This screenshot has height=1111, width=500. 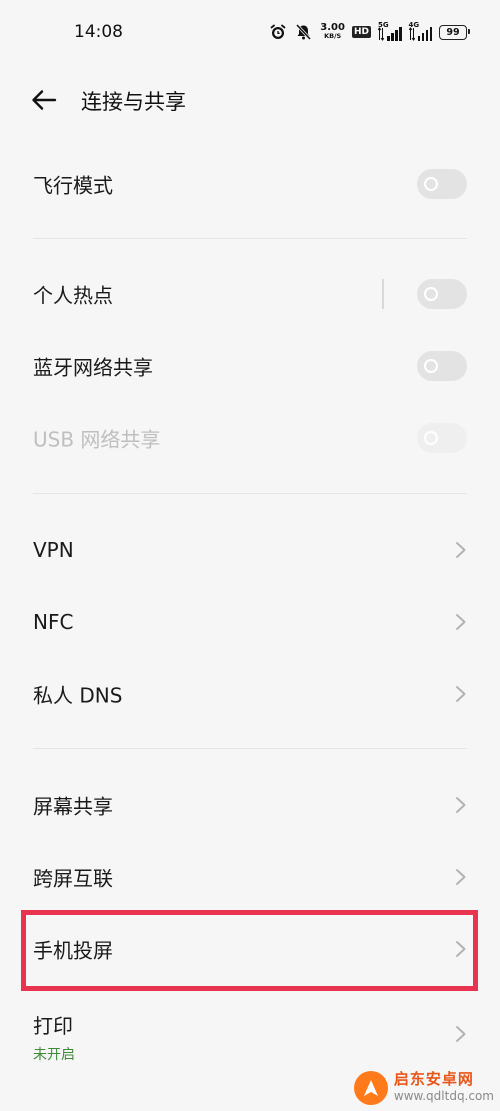 What do you see at coordinates (73, 185) in the screenshot?
I see `airplane-mode-label: 飞行模式` at bounding box center [73, 185].